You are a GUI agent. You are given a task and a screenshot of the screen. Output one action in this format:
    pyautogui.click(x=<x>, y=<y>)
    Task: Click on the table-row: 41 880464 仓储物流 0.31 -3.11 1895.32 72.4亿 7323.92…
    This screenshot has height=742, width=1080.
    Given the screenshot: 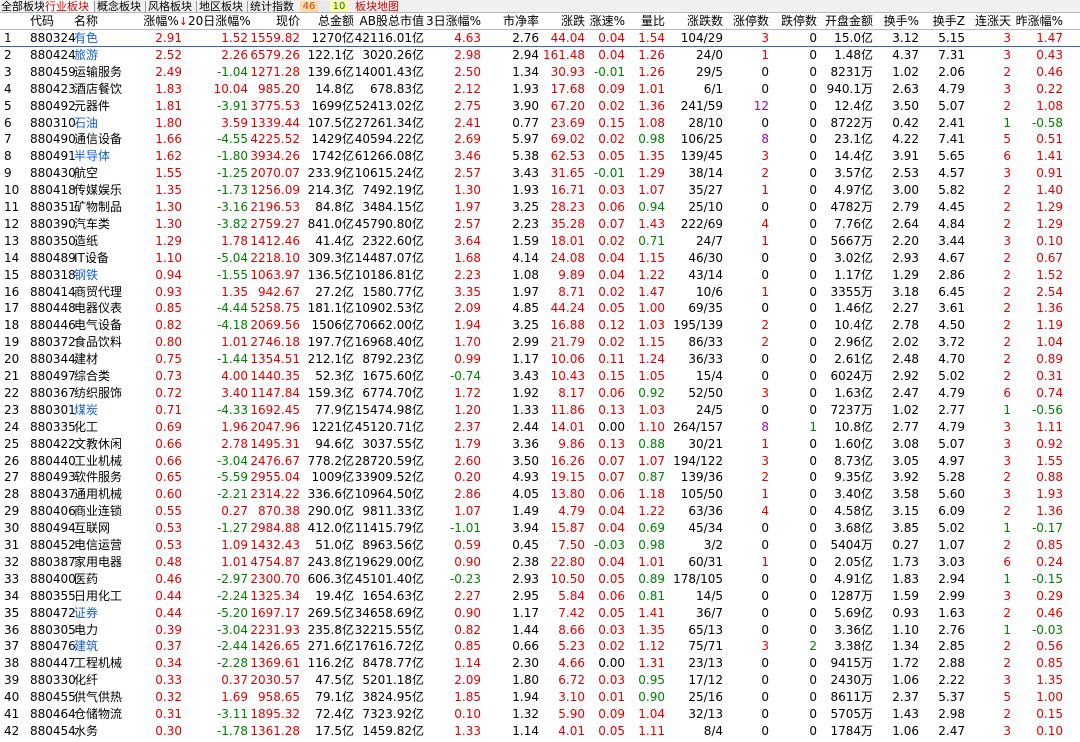 What is the action you would take?
    pyautogui.click(x=540, y=714)
    